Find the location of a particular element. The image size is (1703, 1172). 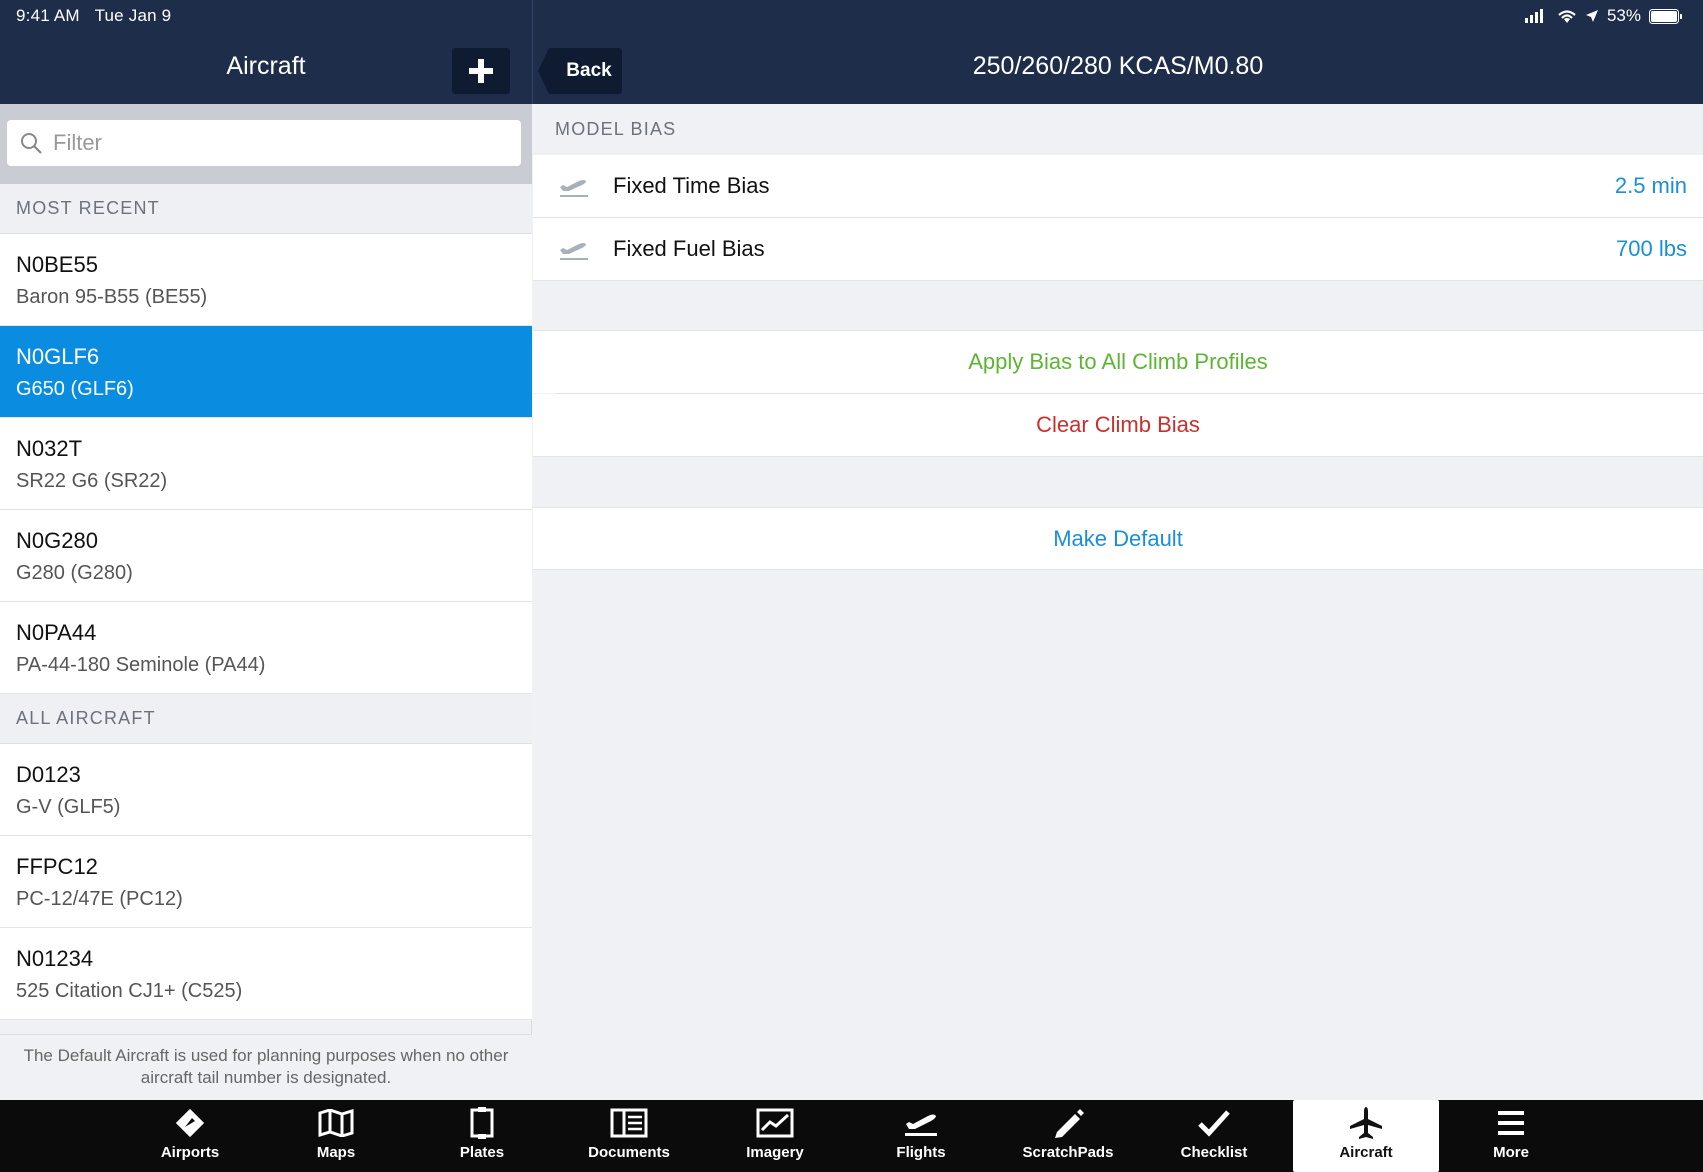

aircraft-model: SR22 G6 (SR22) is located at coordinates (92, 481).